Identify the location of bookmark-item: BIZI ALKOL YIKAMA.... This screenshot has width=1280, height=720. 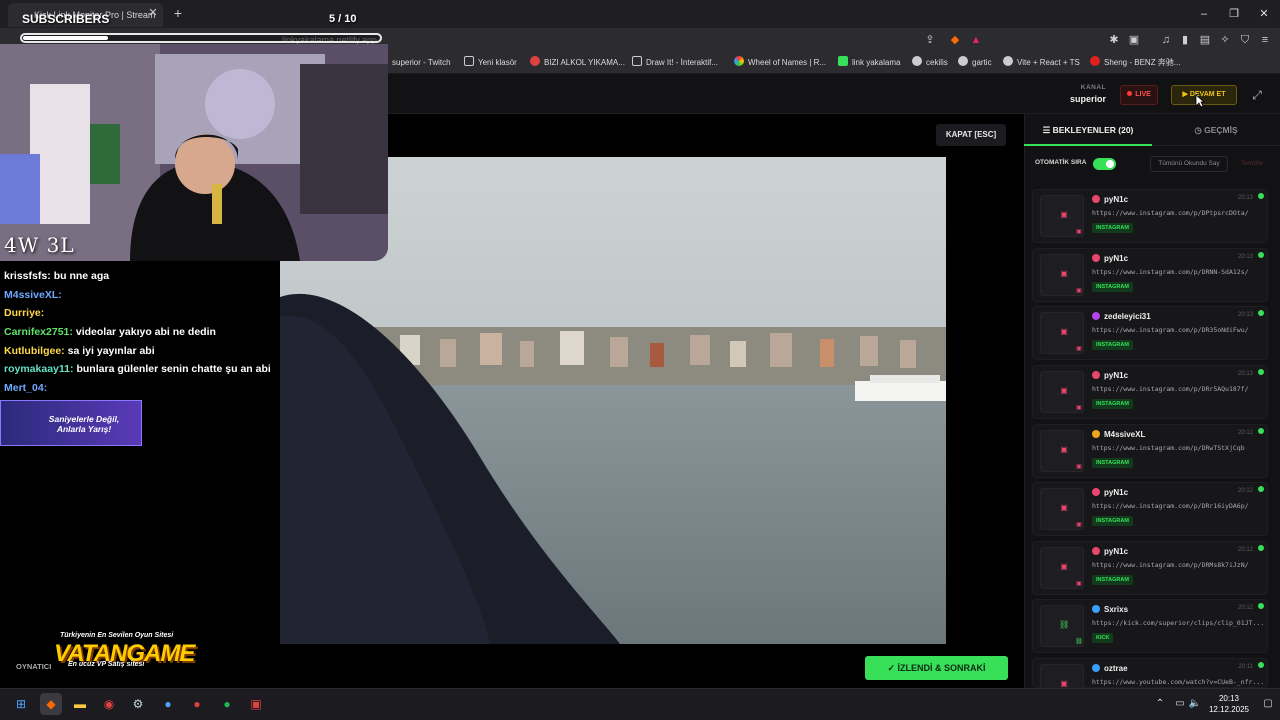
(577, 63).